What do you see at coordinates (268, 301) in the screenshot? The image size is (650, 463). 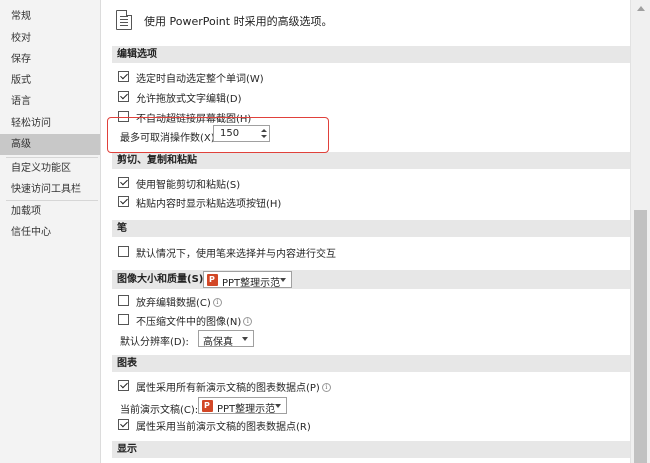 I see `discard-edit-data-row: 放弃编辑数据(C) i` at bounding box center [268, 301].